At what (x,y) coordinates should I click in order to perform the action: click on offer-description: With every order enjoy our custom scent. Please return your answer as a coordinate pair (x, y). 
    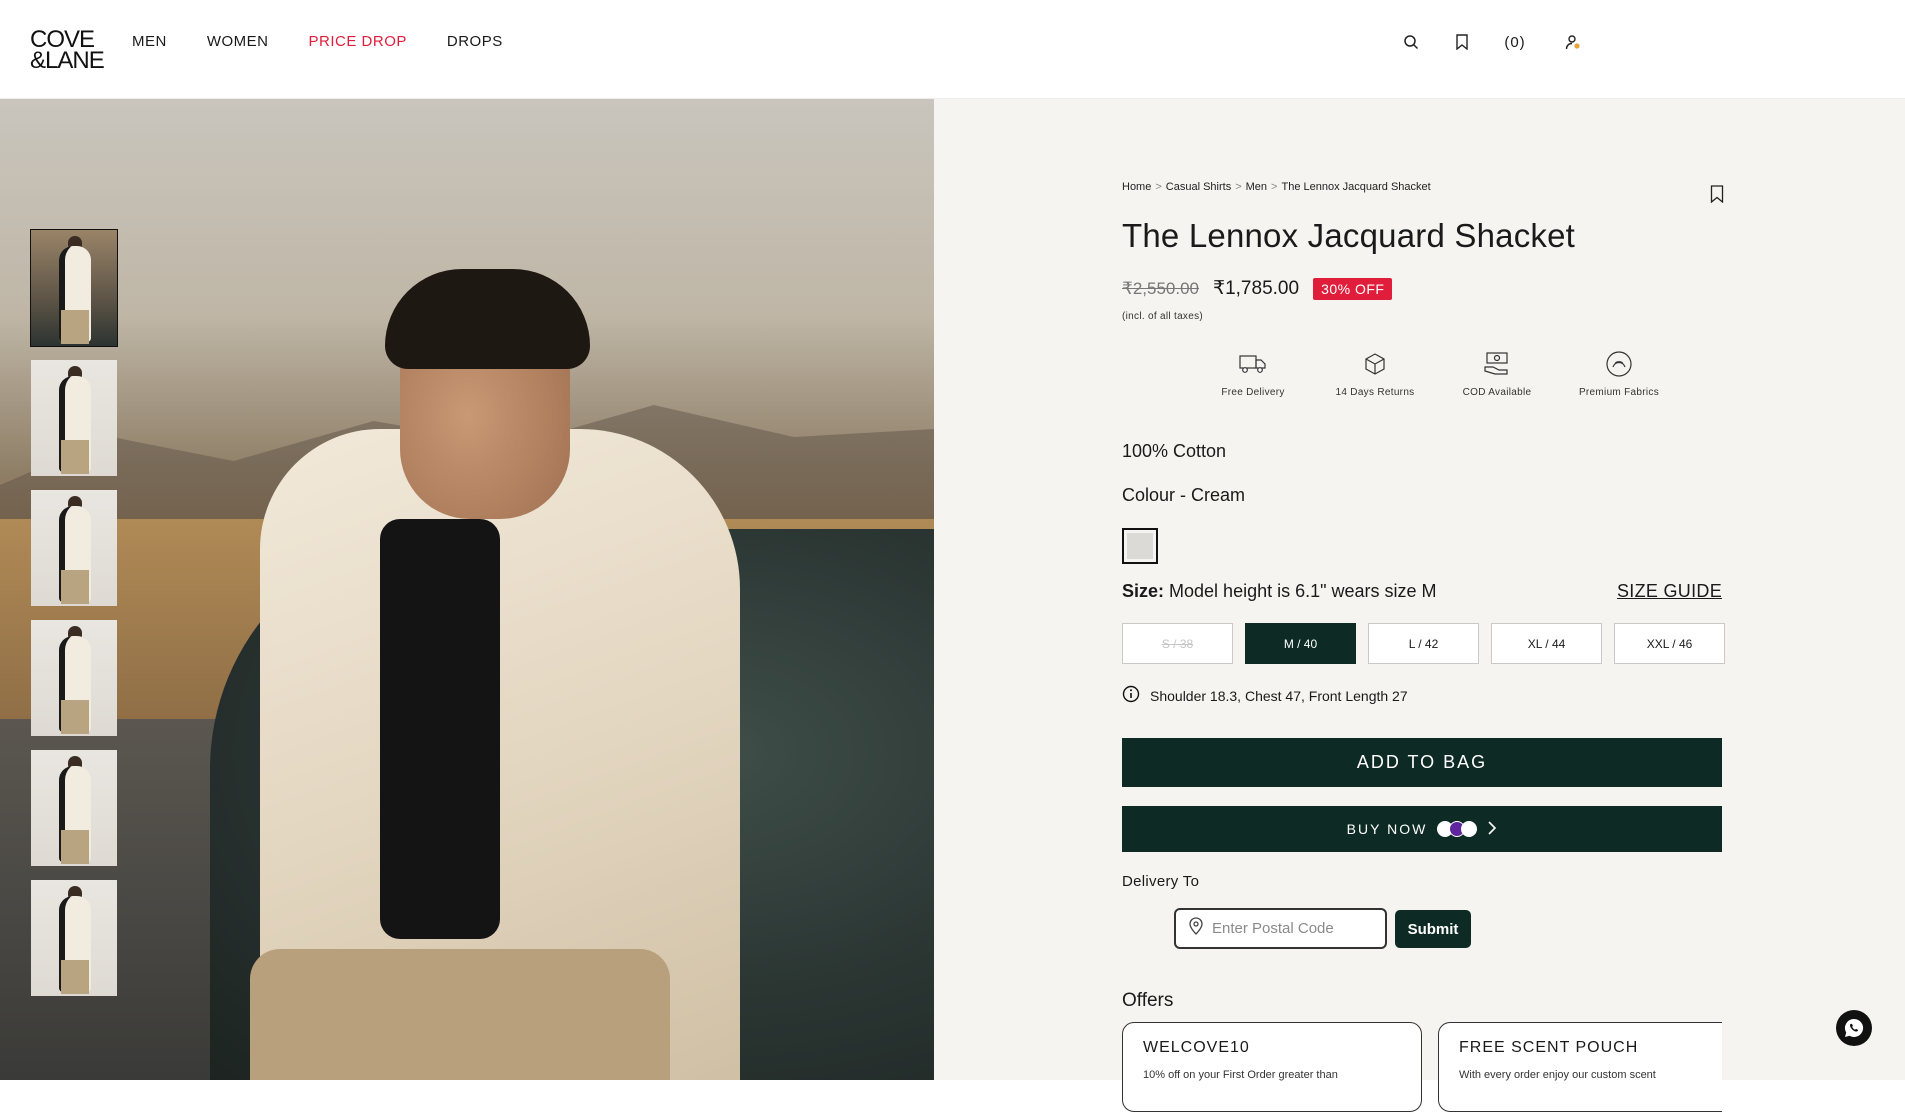
    Looking at the image, I should click on (1557, 1075).